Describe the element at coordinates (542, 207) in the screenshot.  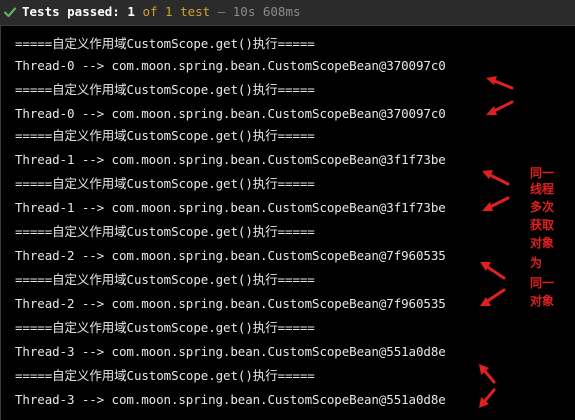
I see `annotation-line: 多次` at that location.